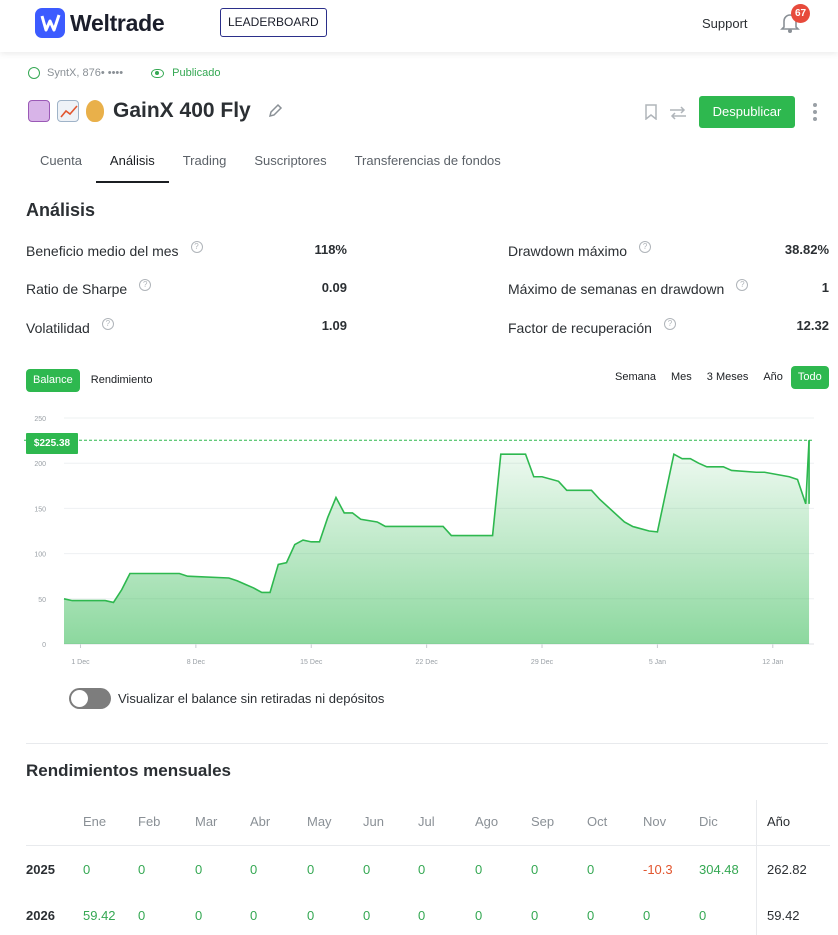 This screenshot has width=838, height=935. I want to click on chart-range-switch: Semana Mes 3 Meses Año Todo, so click(718, 377).